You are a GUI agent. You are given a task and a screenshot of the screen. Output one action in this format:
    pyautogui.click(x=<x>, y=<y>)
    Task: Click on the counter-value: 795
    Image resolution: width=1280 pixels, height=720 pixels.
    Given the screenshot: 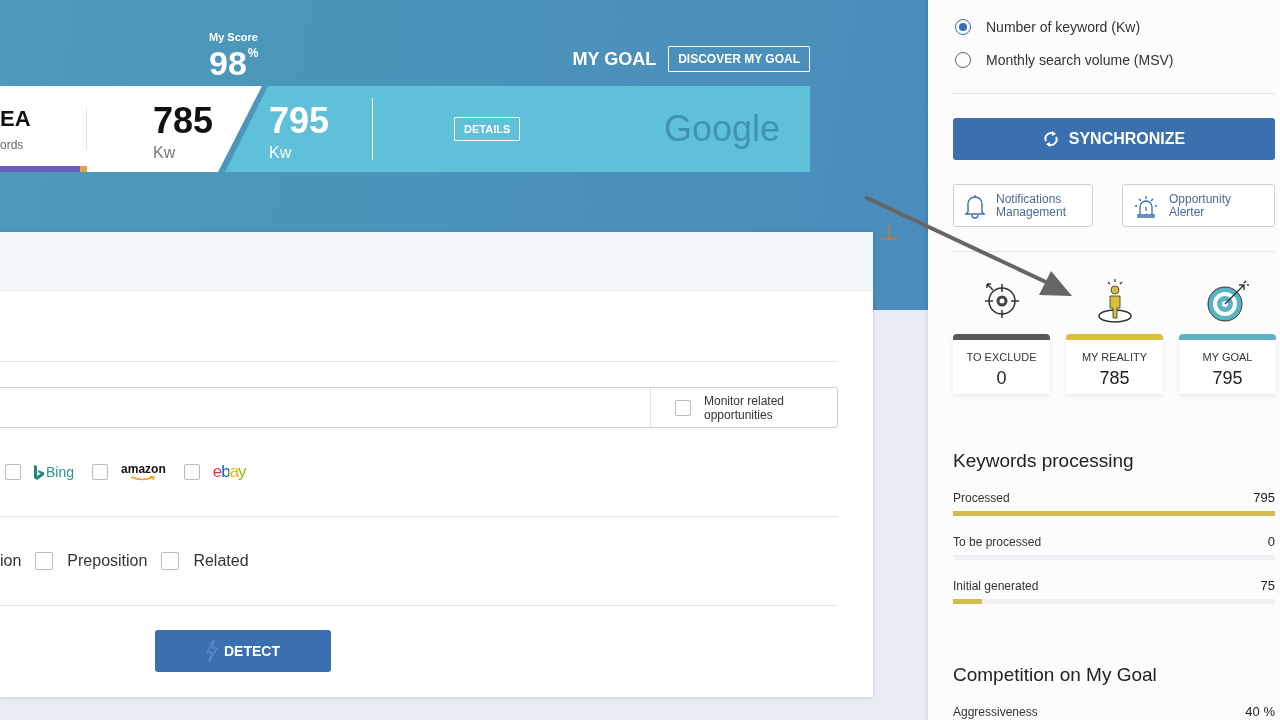 What is the action you would take?
    pyautogui.click(x=1227, y=378)
    